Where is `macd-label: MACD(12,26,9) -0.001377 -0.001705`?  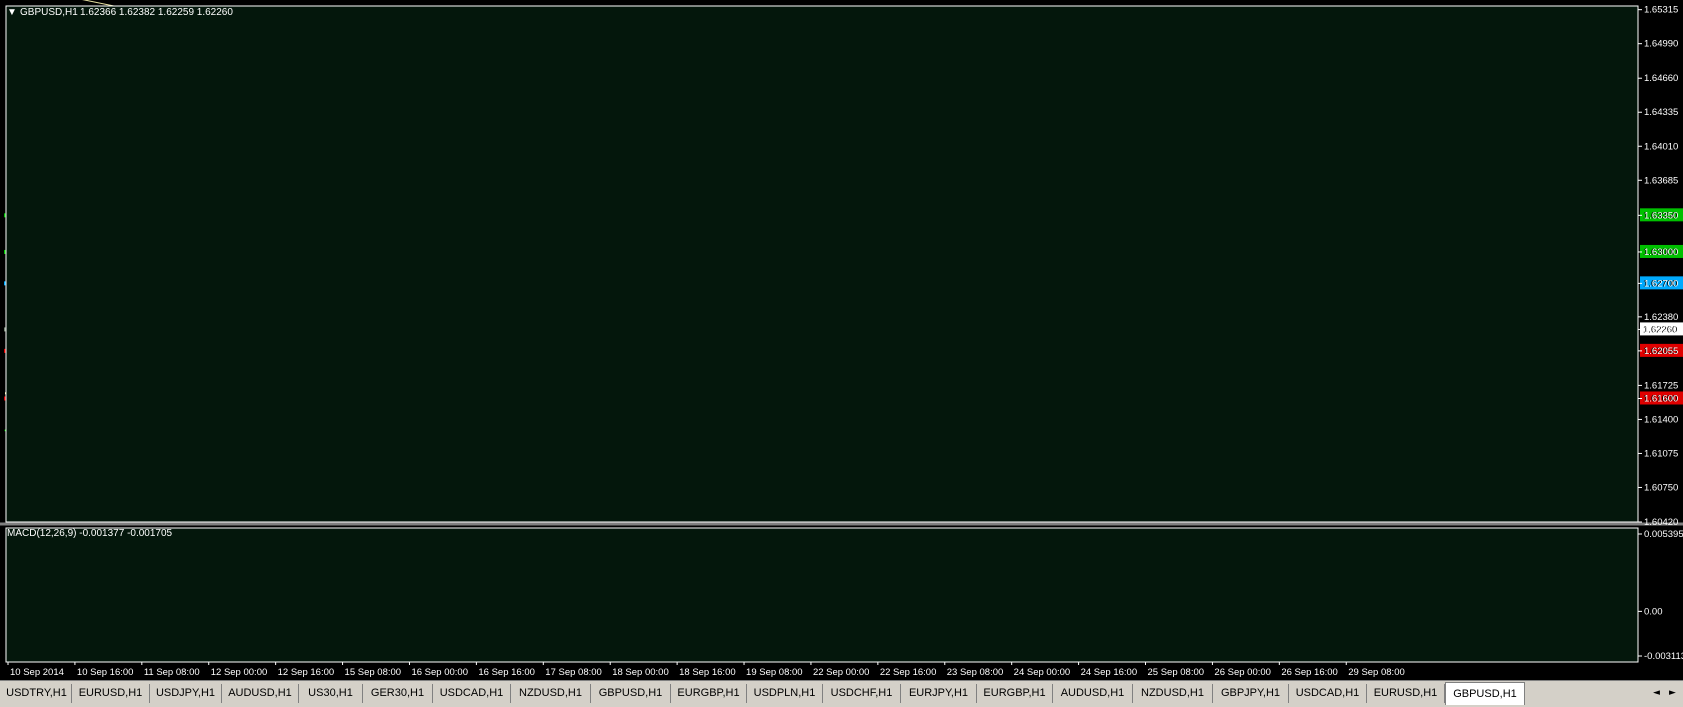 macd-label: MACD(12,26,9) -0.001377 -0.001705 is located at coordinates (90, 533).